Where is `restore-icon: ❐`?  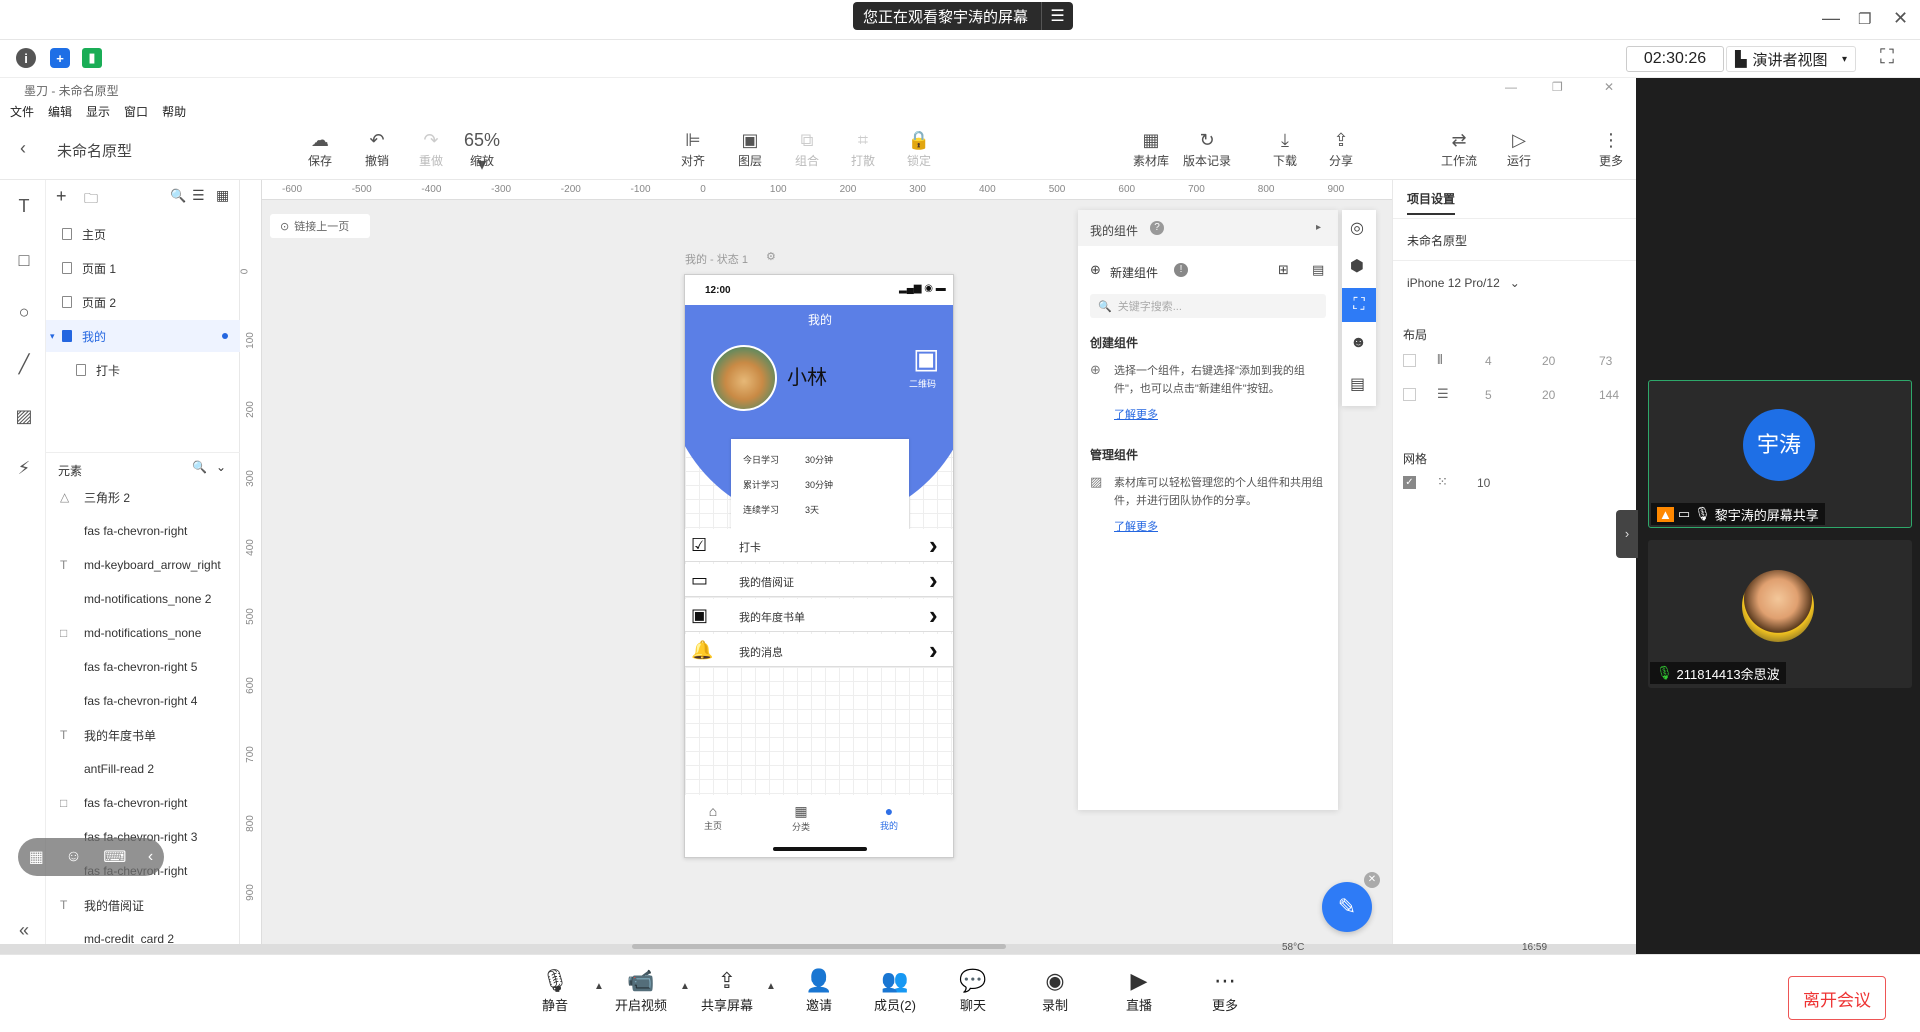 restore-icon: ❐ is located at coordinates (1864, 19).